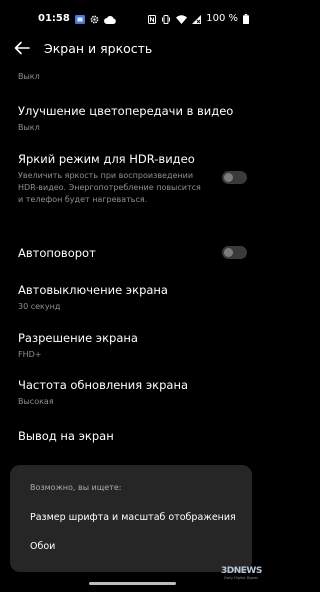 The height and width of the screenshot is (592, 320). Describe the element at coordinates (133, 346) in the screenshot. I see `setting-resolution: Разрешение экрана FHD+` at that location.